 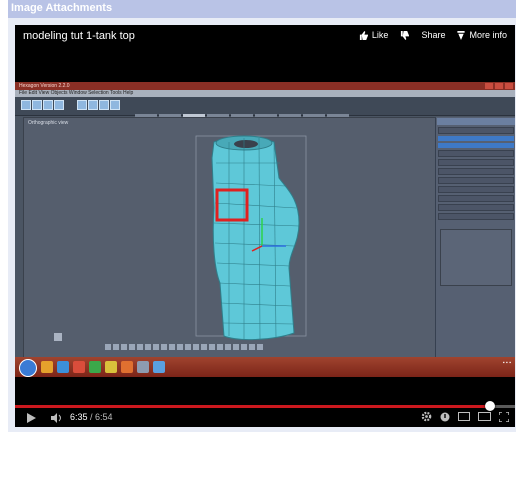 What do you see at coordinates (499, 86) in the screenshot?
I see `window-buttons` at bounding box center [499, 86].